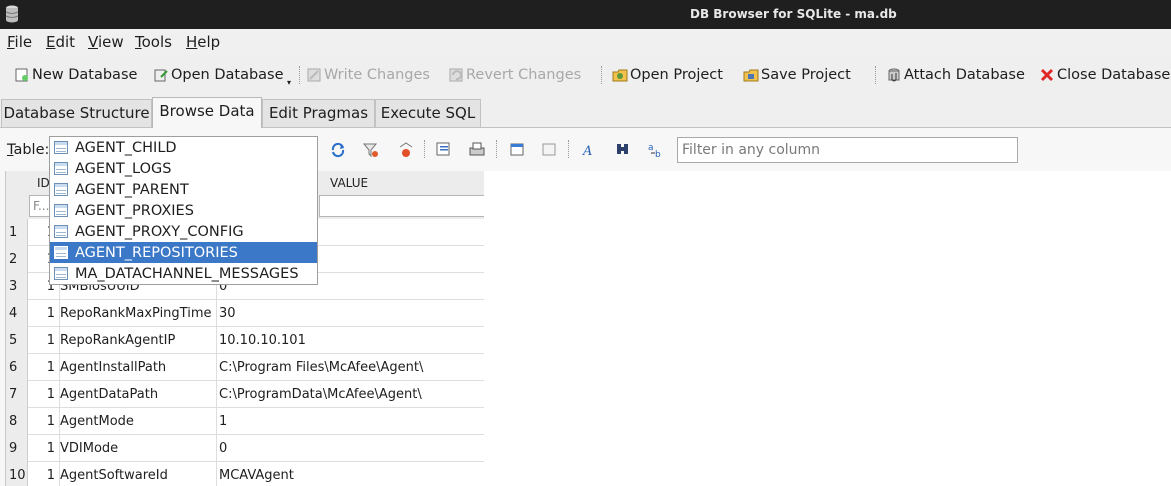  I want to click on write-changes-button: Write Changes, so click(368, 75).